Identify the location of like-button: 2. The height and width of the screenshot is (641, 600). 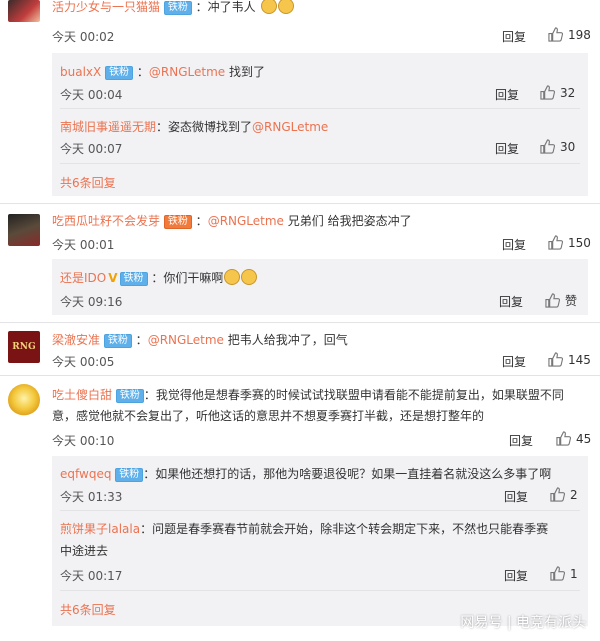
(564, 494).